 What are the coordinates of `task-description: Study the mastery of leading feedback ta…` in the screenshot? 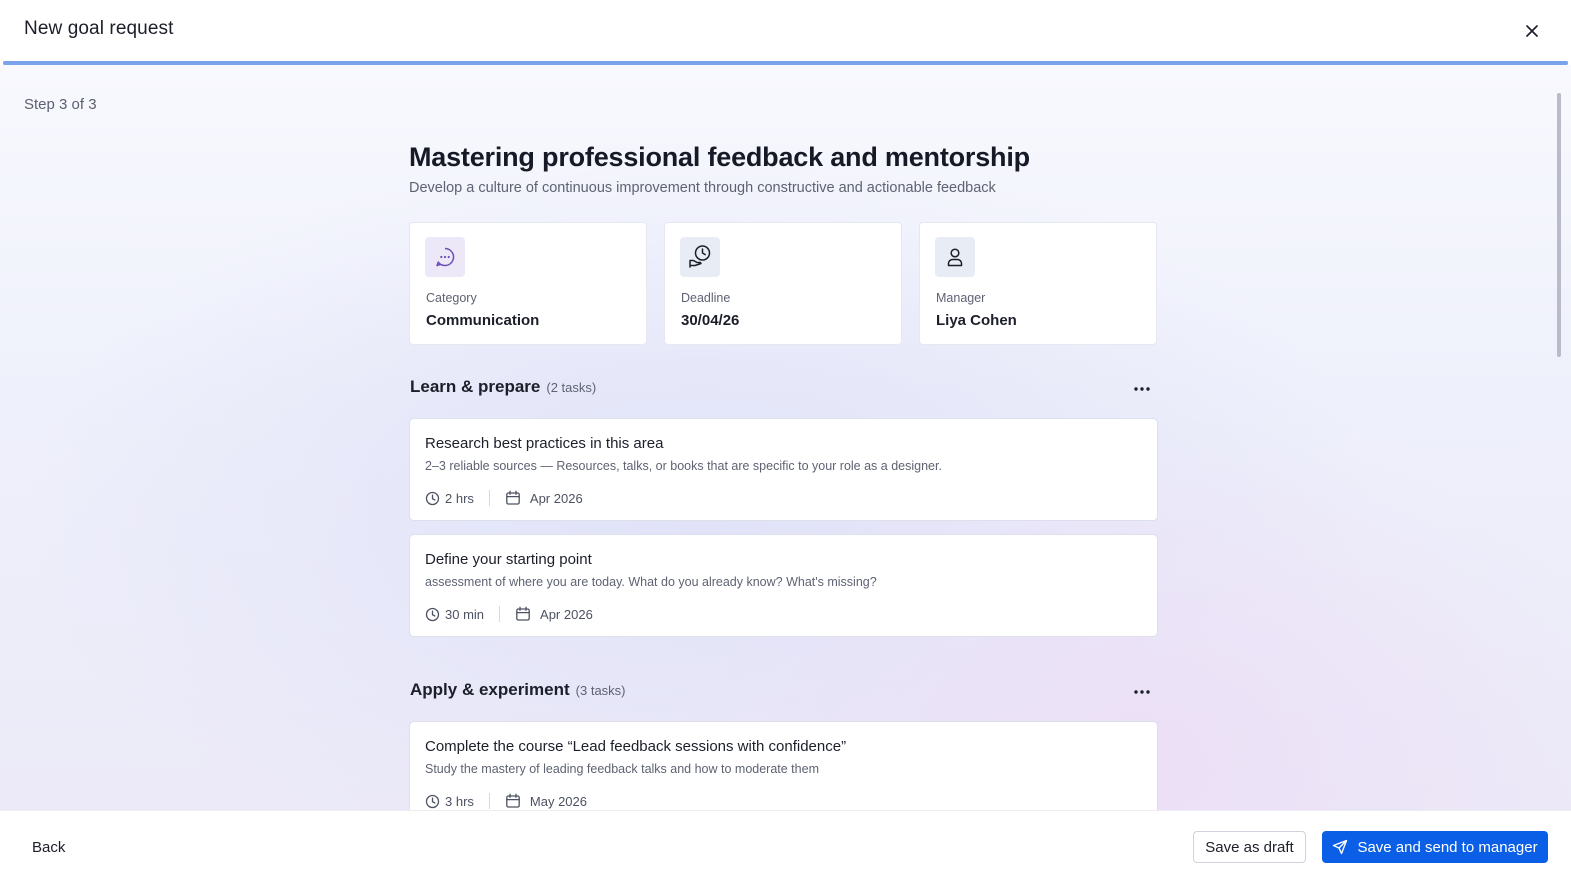 It's located at (622, 769).